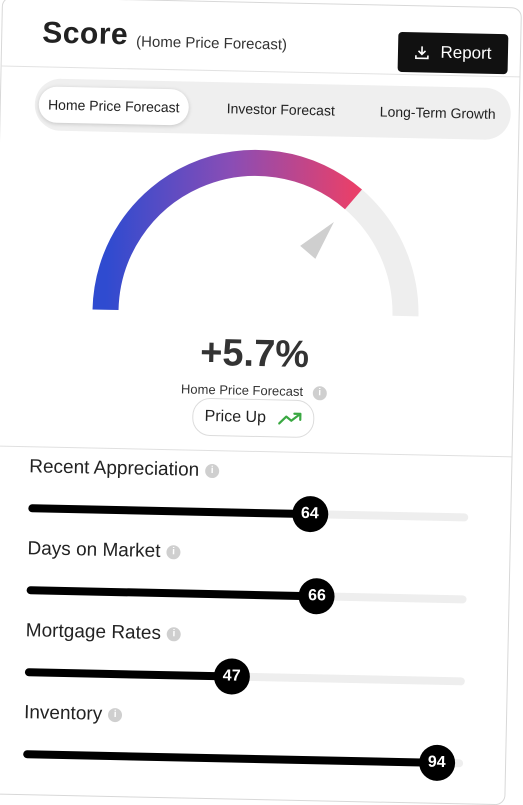 Image resolution: width=523 pixels, height=805 pixels. Describe the element at coordinates (317, 596) in the screenshot. I see `metric-value-knob: 66` at that location.